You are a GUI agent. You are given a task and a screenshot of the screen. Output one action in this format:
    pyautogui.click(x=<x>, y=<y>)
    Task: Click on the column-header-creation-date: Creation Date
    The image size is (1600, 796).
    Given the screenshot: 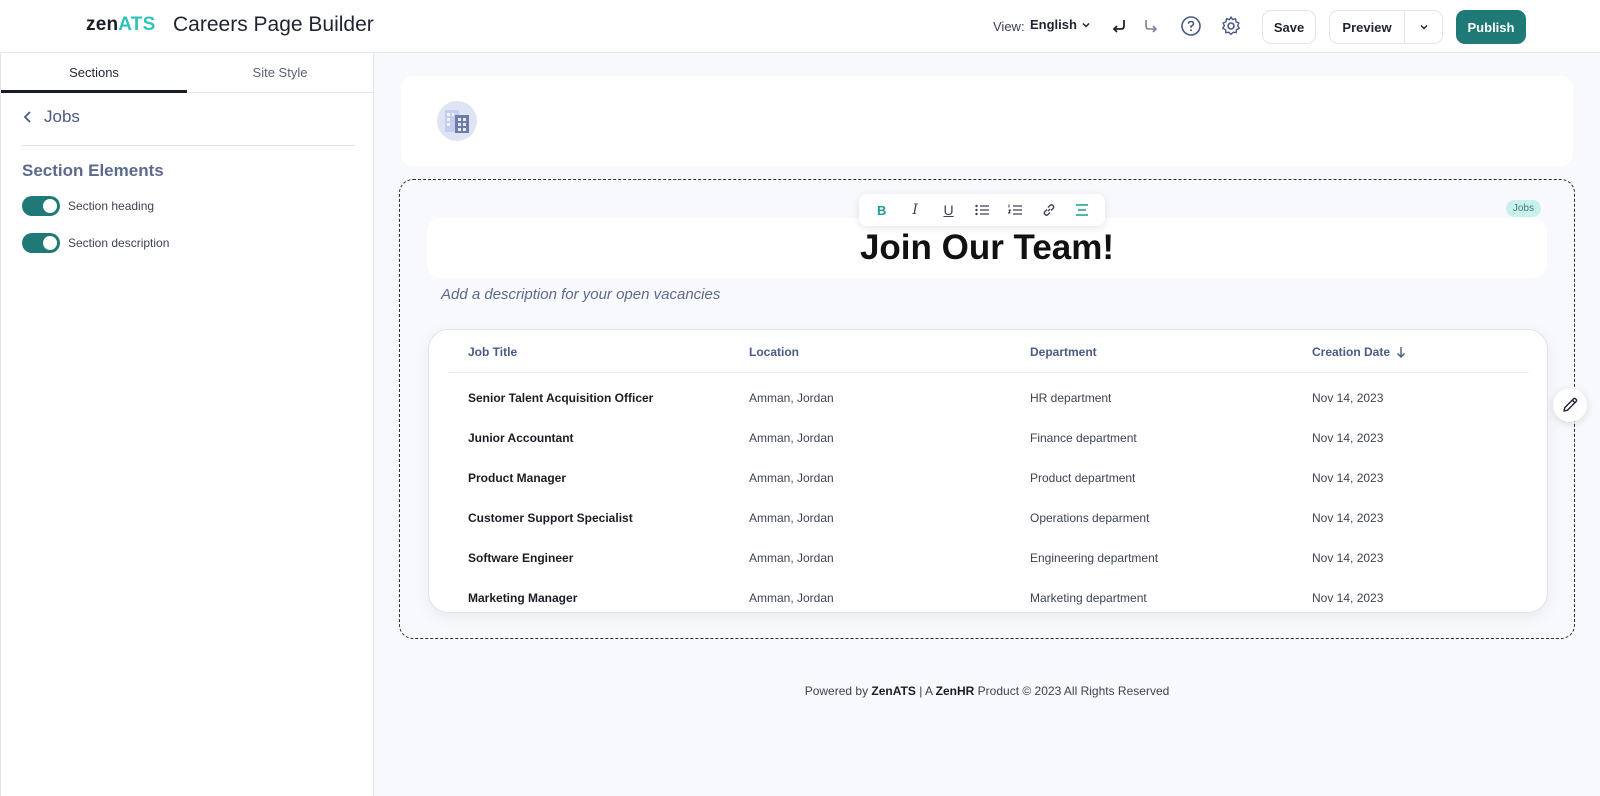 What is the action you would take?
    pyautogui.click(x=1359, y=352)
    